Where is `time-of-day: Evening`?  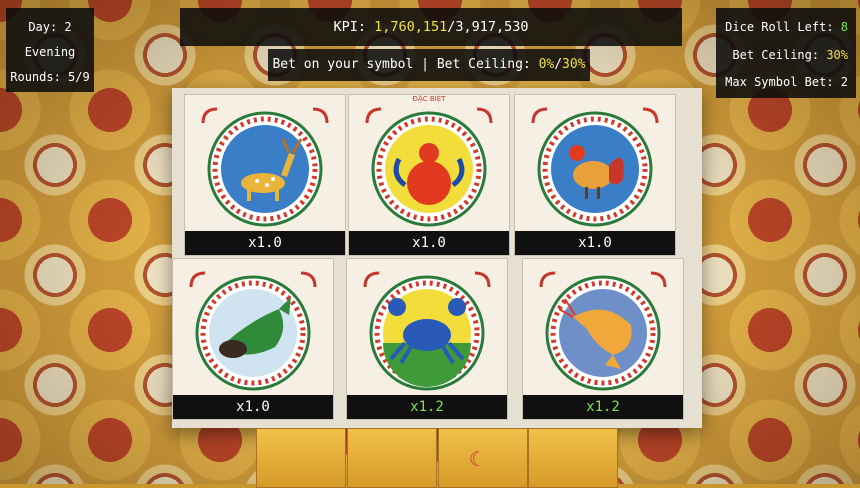 time-of-day: Evening is located at coordinates (50, 52).